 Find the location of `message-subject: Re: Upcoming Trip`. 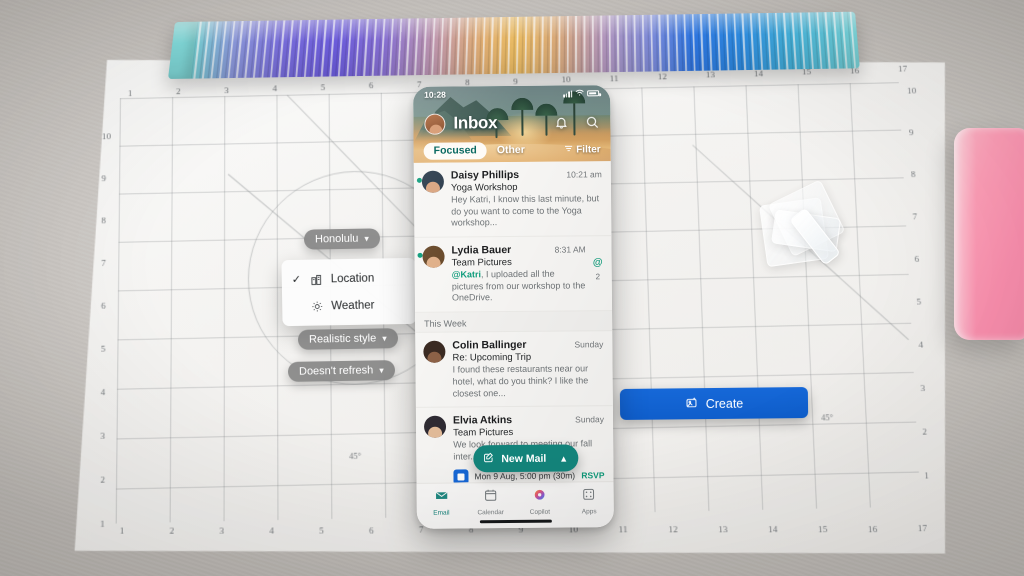

message-subject: Re: Upcoming Trip is located at coordinates (492, 357).